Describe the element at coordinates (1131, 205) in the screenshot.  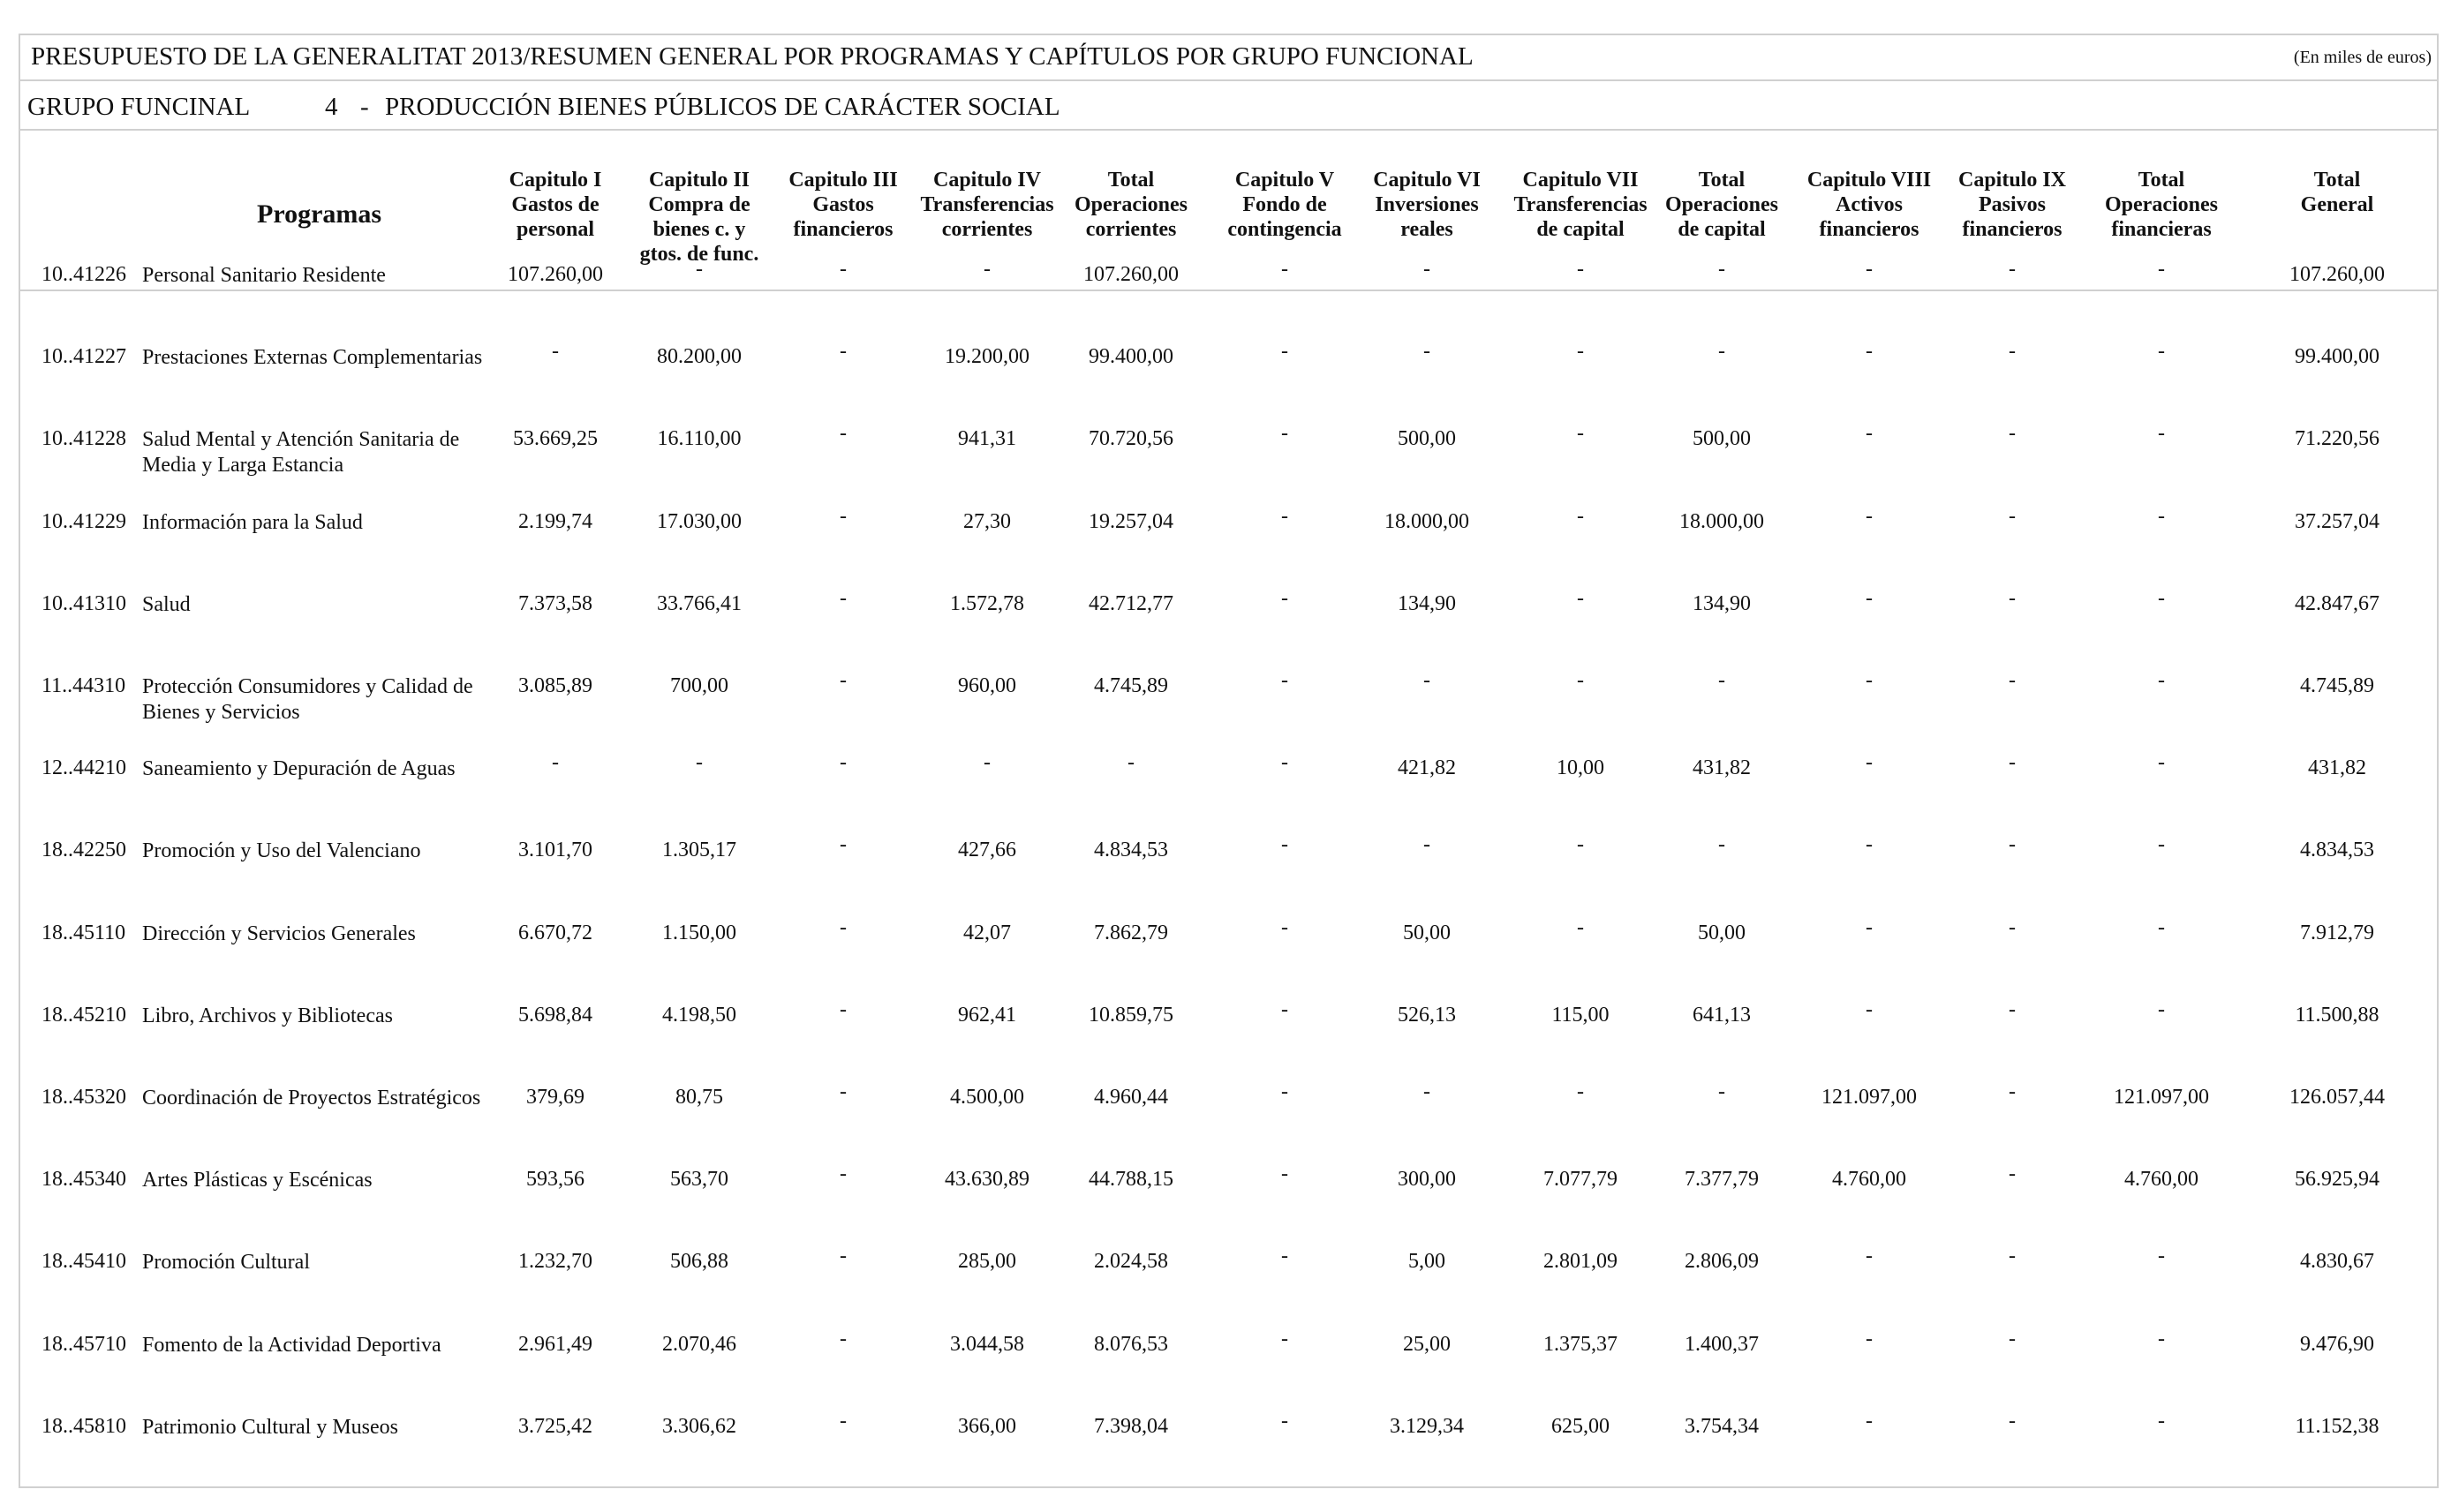
I see `column-header: Total Operaciones corrientes` at that location.